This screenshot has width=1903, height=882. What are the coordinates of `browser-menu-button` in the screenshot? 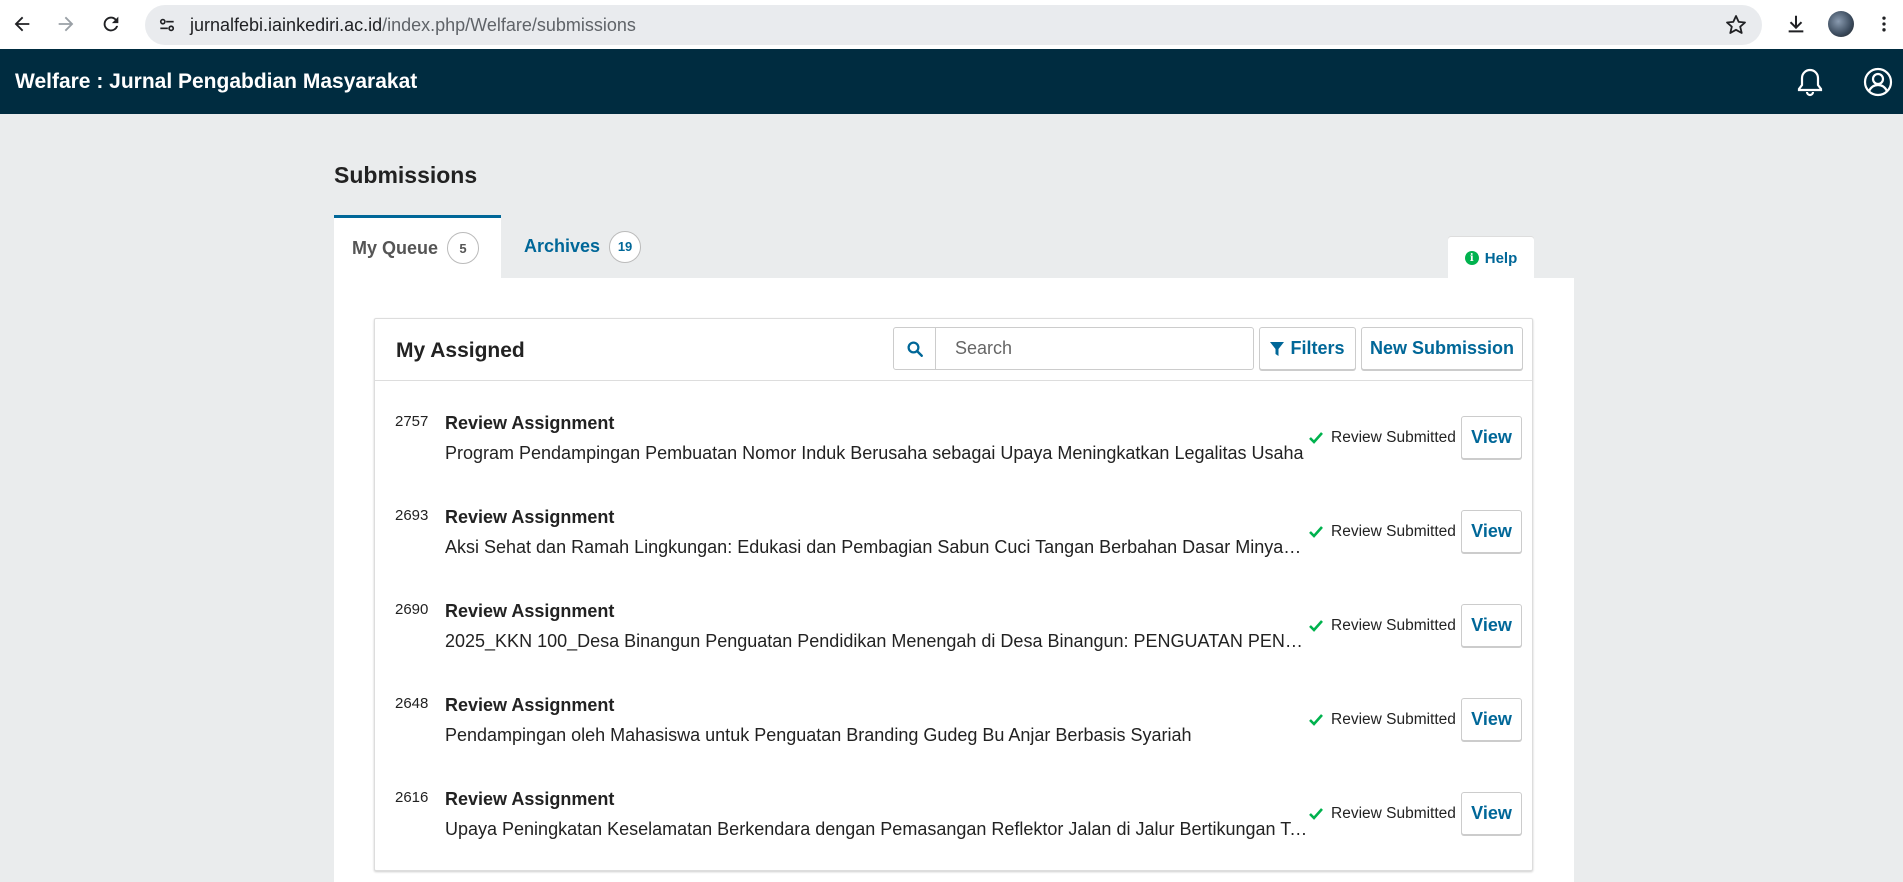 It's located at (1884, 24).